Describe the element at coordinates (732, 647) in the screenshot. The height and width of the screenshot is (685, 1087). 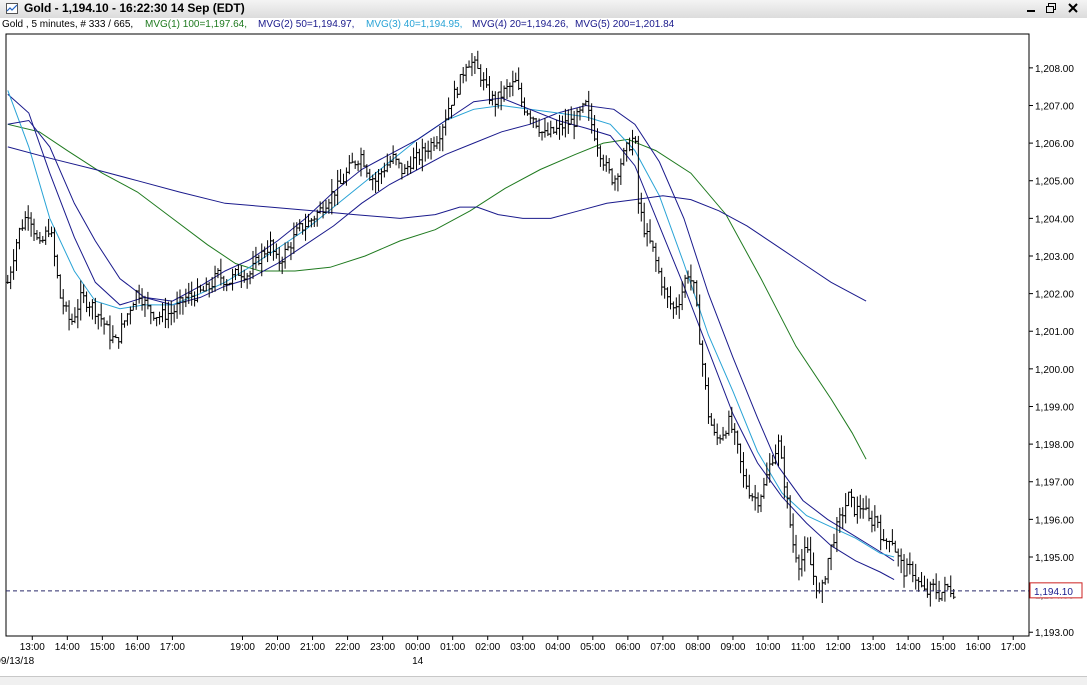
I see `x-tick-label: 09:00` at that location.